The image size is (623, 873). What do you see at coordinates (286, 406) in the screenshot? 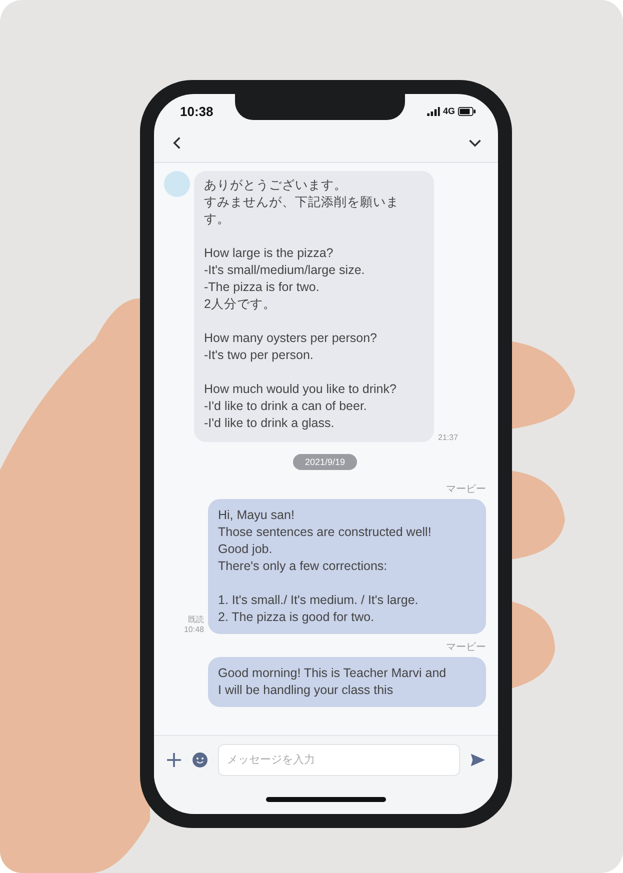
I see `message-line: -I'd like to drink a can of beer.` at bounding box center [286, 406].